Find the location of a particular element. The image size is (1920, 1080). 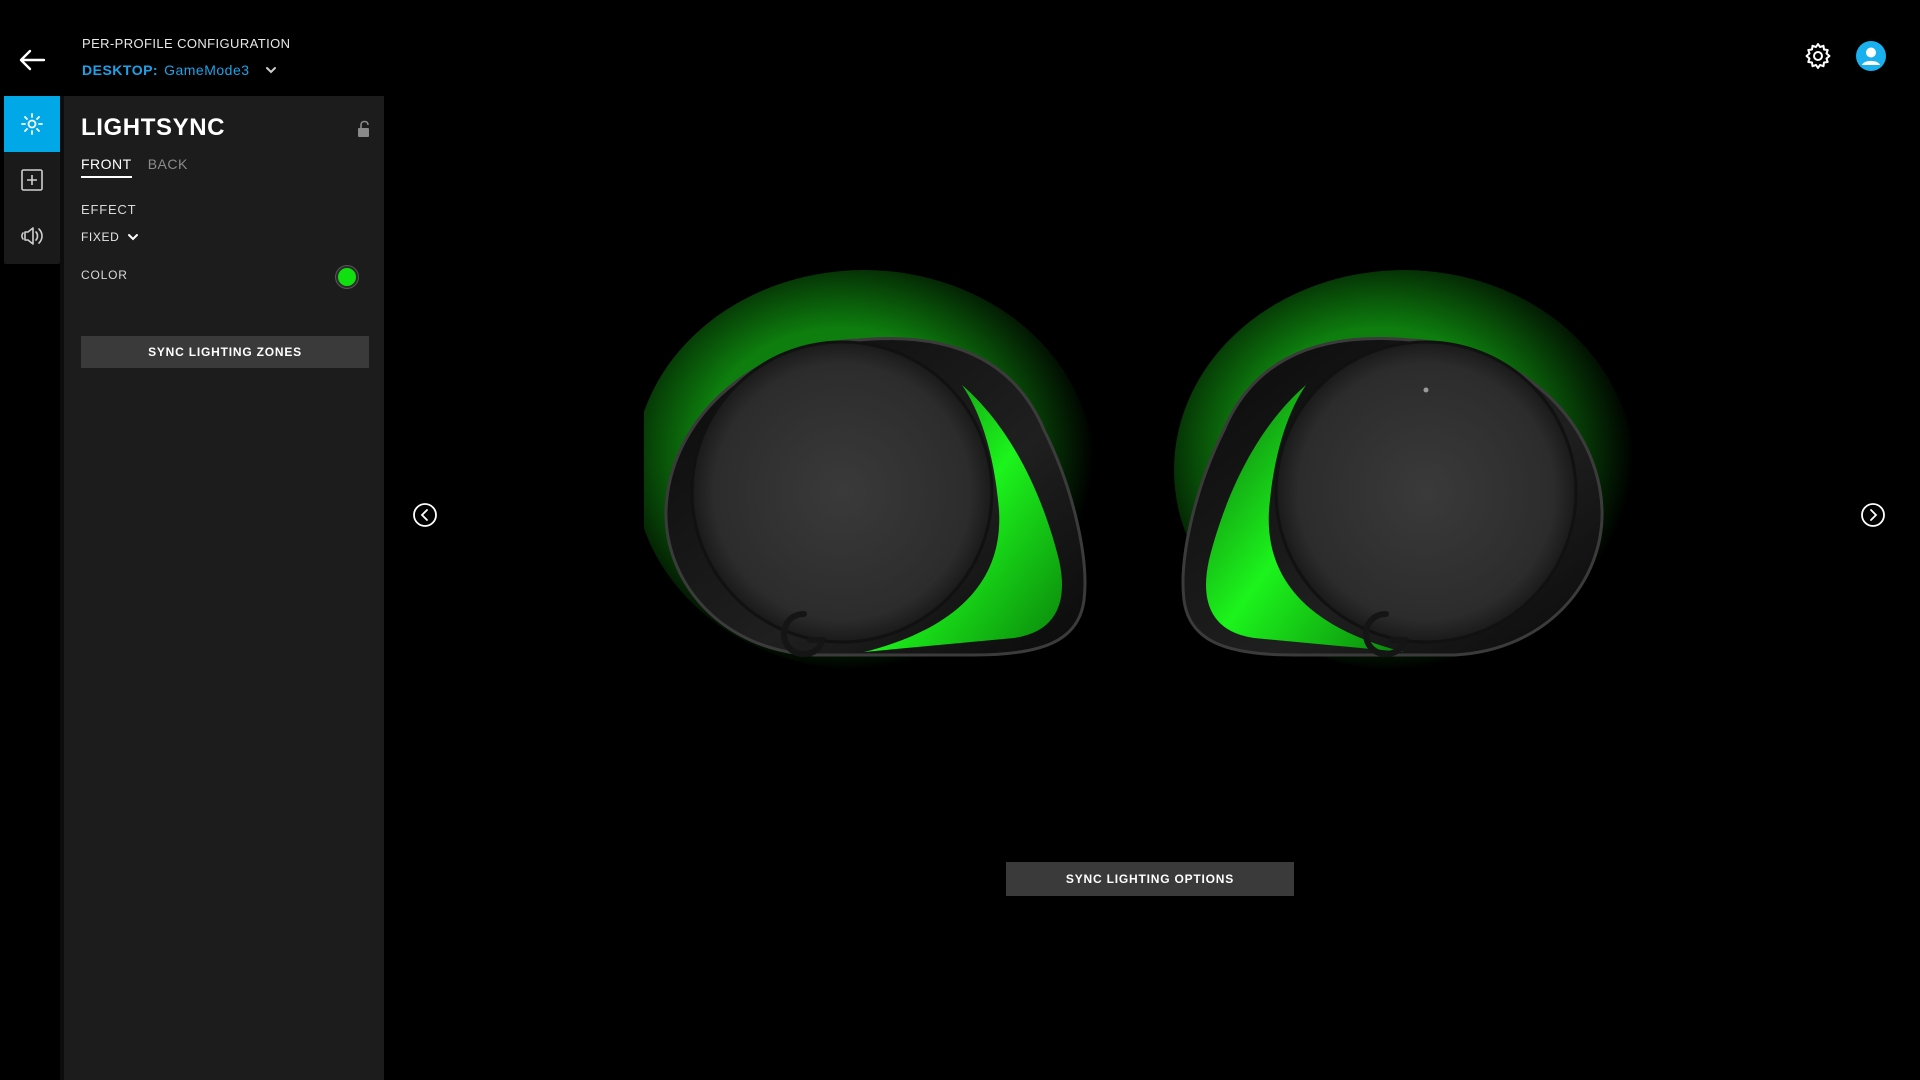

previous-device-button is located at coordinates (425, 515).